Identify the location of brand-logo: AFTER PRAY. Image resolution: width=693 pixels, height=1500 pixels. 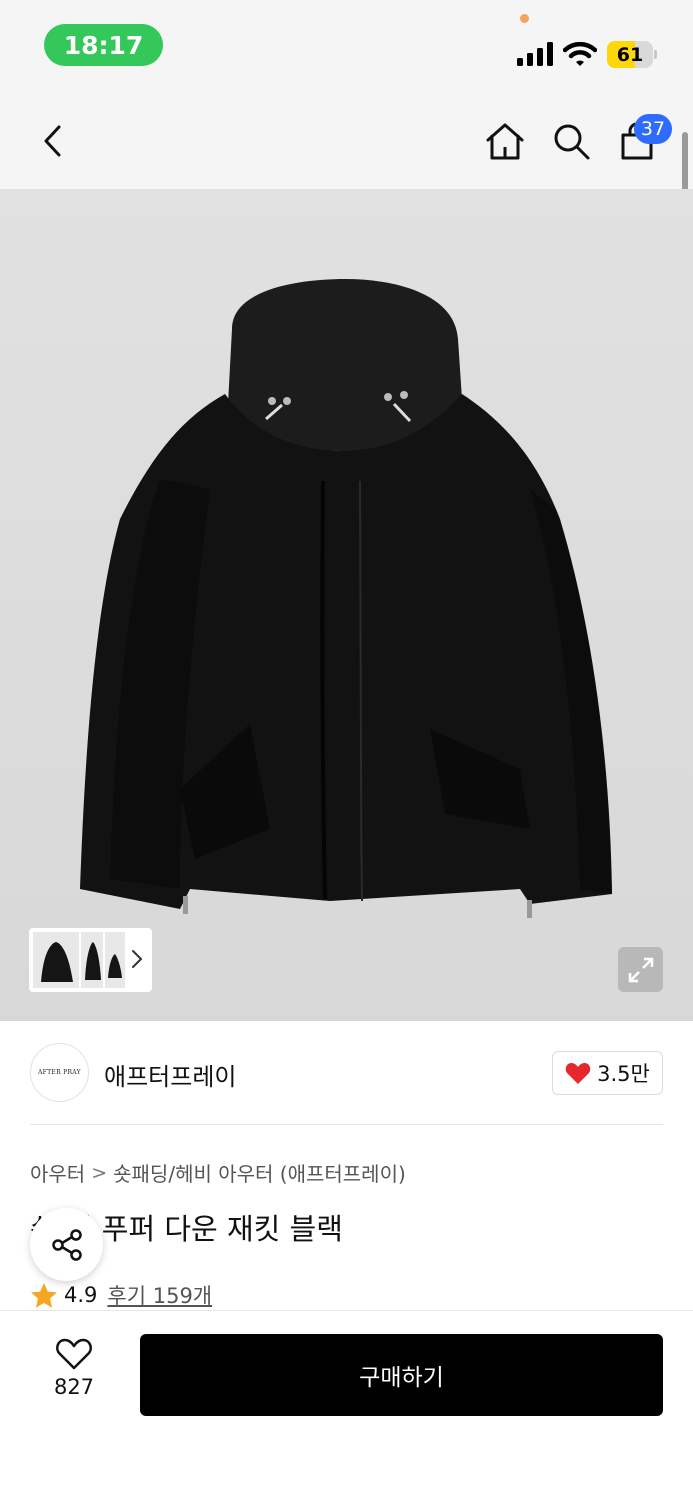
(59, 1072).